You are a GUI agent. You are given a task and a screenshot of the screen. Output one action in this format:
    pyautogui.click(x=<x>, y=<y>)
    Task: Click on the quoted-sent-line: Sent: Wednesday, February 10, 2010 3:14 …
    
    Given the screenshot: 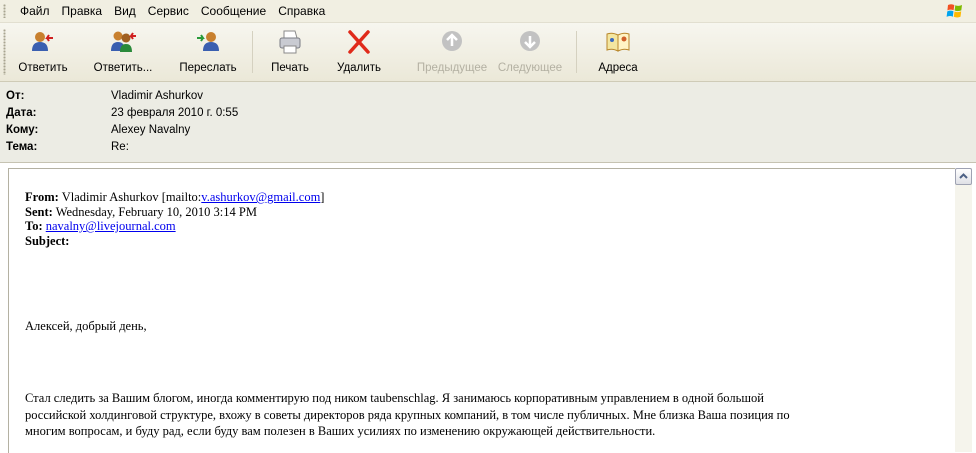 What is the action you would take?
    pyautogui.click(x=174, y=212)
    